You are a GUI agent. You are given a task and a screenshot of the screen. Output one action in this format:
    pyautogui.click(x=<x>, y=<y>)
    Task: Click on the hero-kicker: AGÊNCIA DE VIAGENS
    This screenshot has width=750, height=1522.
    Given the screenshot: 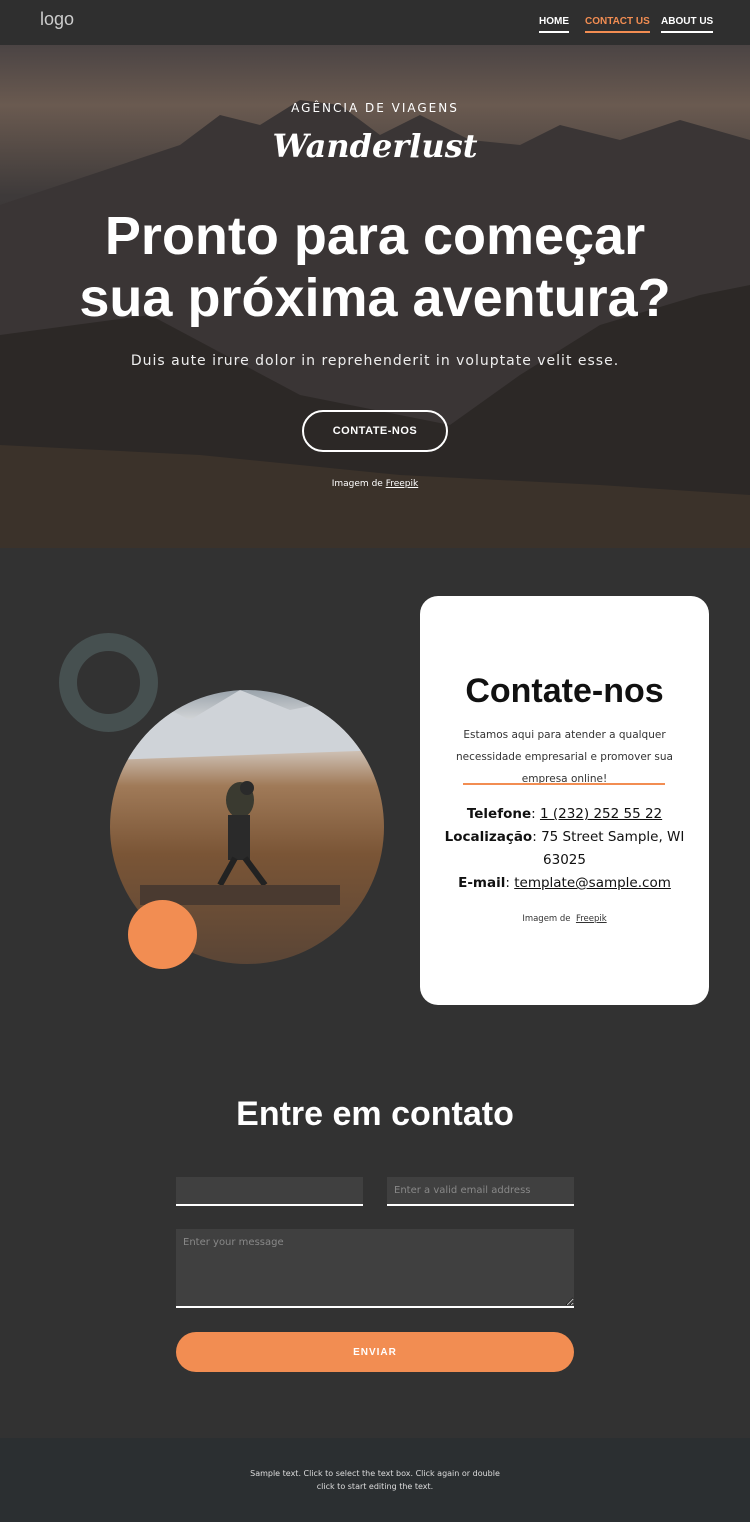 What is the action you would take?
    pyautogui.click(x=375, y=108)
    